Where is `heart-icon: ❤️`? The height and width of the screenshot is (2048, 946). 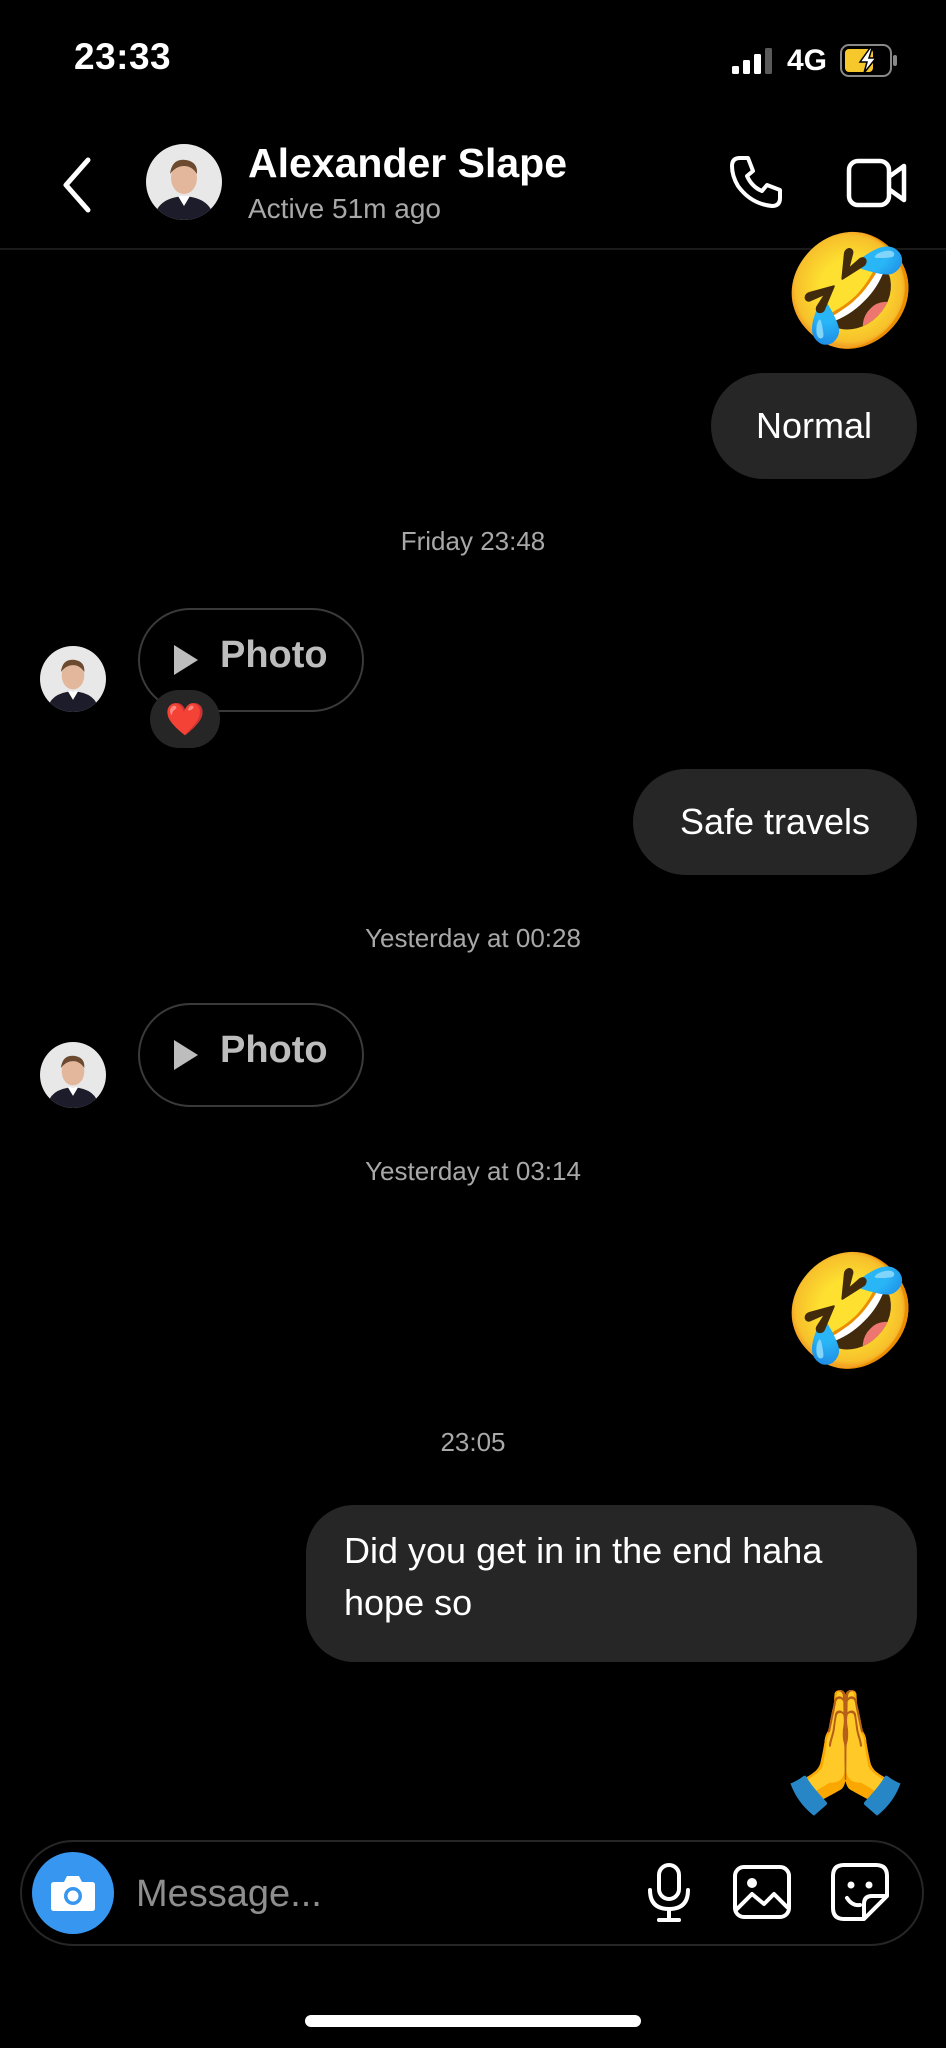
heart-icon: ❤️ is located at coordinates (185, 719).